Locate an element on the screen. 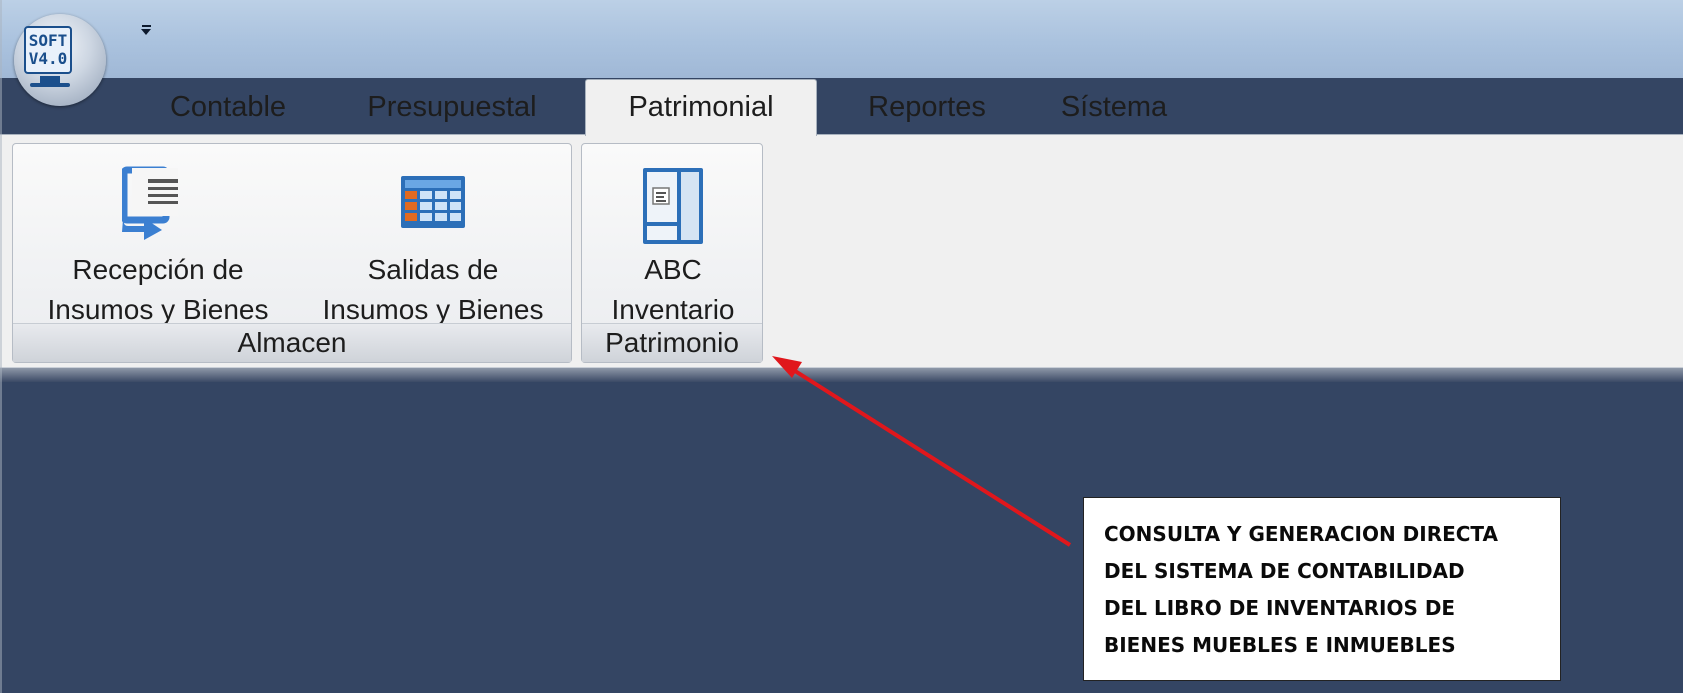 This screenshot has width=1683, height=693. application-menu-button: SOFT V4.0 is located at coordinates (60, 60).